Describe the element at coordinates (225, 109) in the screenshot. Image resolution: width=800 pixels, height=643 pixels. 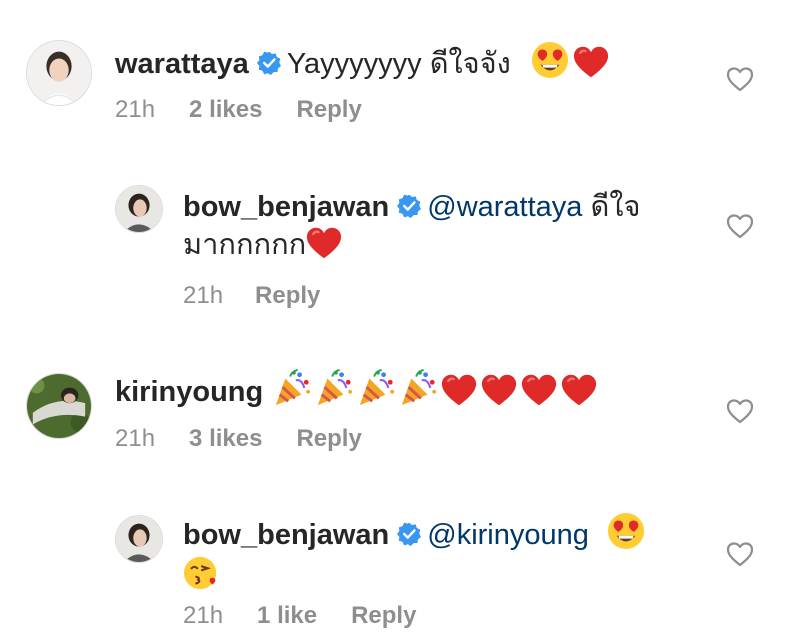
I see `likes-count: 2 likes` at that location.